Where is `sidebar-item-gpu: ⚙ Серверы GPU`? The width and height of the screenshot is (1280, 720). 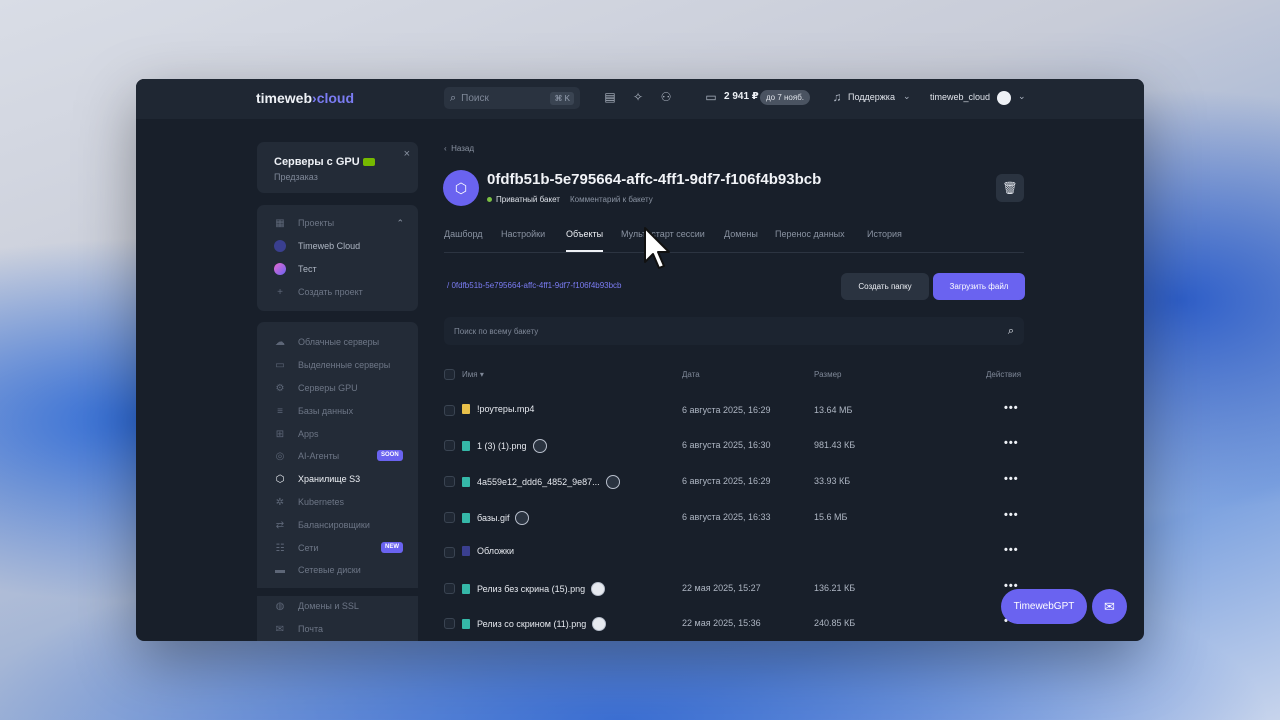 sidebar-item-gpu: ⚙ Серверы GPU is located at coordinates (316, 388).